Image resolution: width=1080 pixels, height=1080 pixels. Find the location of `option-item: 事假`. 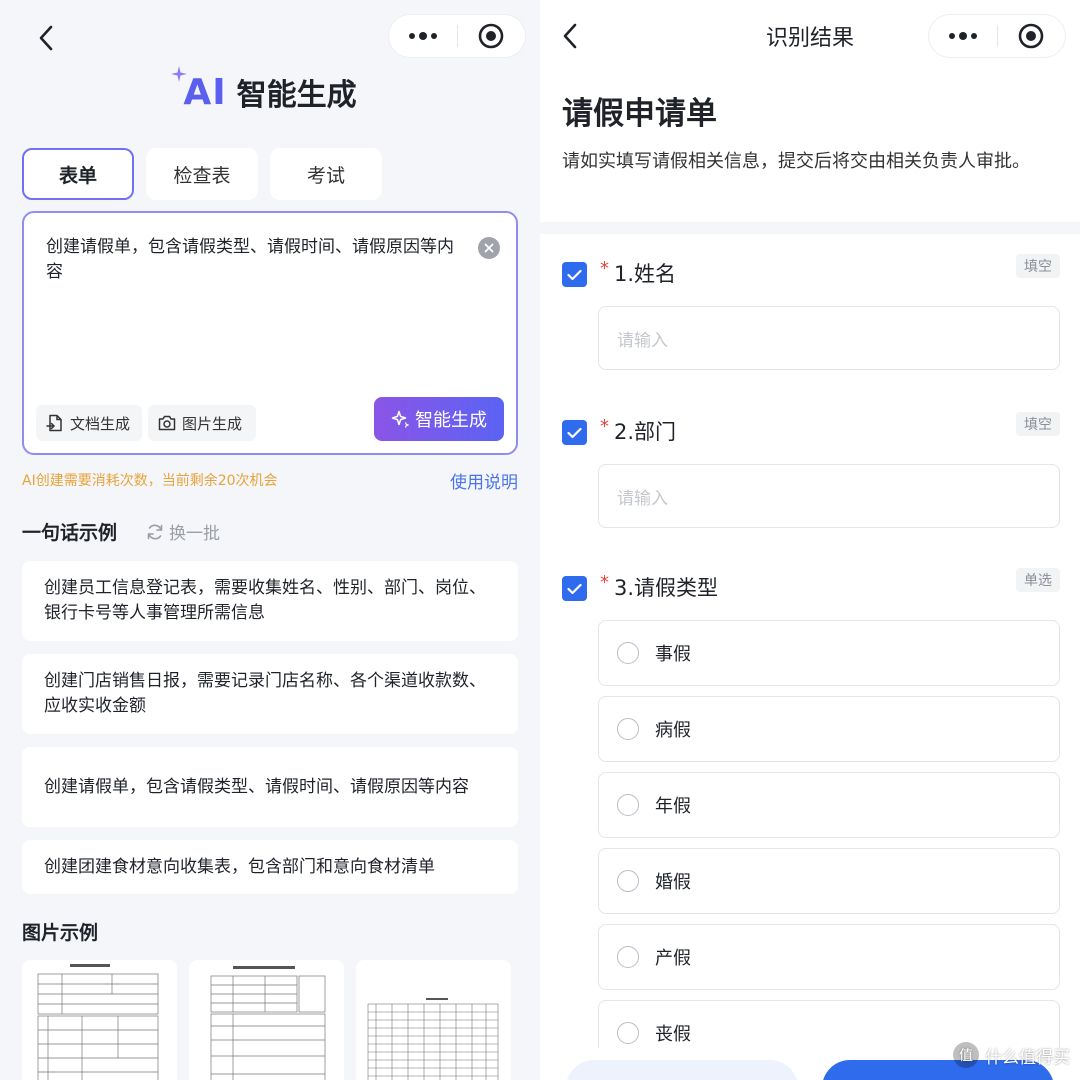

option-item: 事假 is located at coordinates (829, 653).